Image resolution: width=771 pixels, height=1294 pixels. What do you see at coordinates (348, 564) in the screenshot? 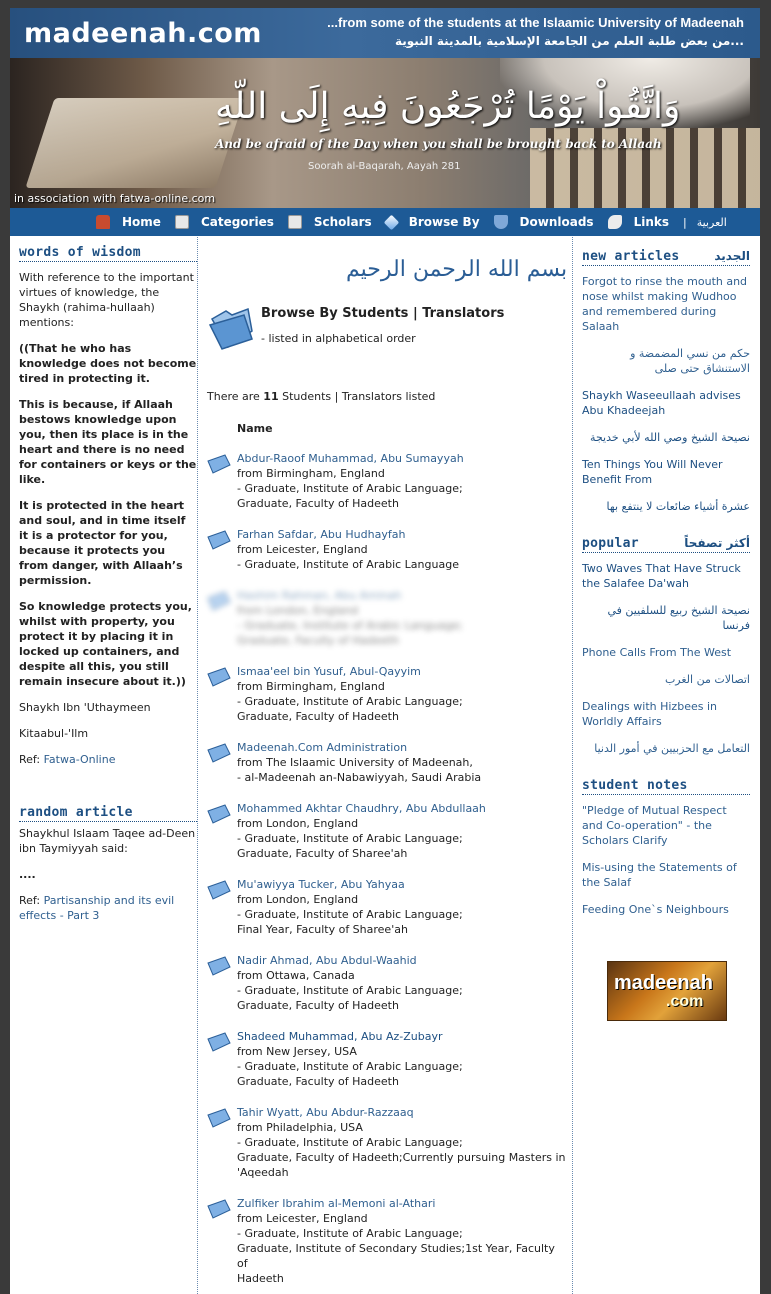
I see `student-detail: - Graduate, Institute of Arabic Language` at bounding box center [348, 564].